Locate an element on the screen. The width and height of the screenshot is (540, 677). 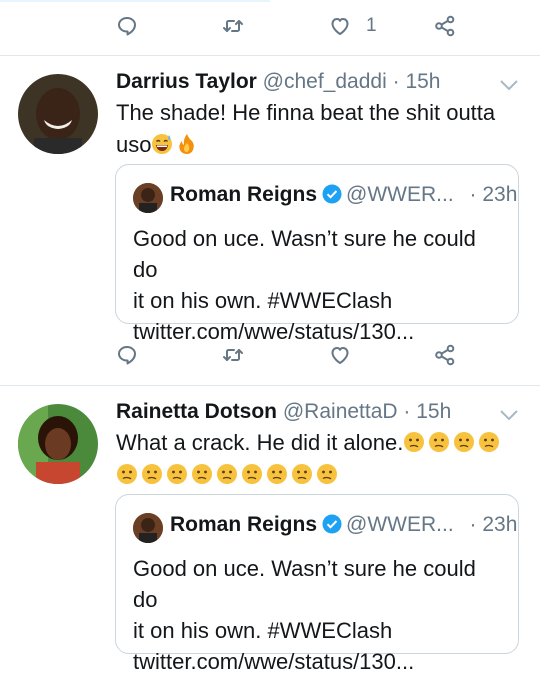
fire-emoji is located at coordinates (187, 144).